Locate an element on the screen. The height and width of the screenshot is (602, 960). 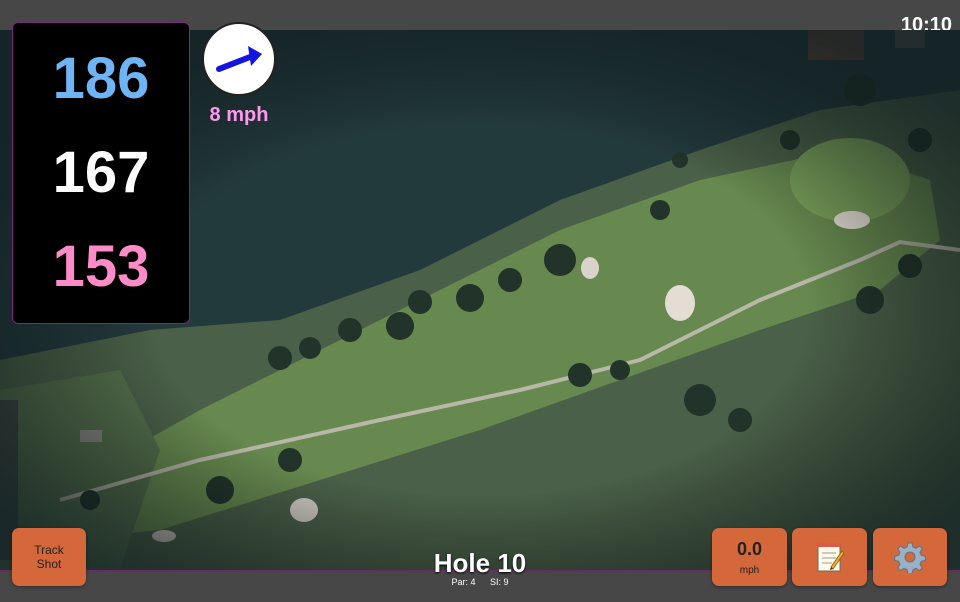
wind-speed-label: 8 mph is located at coordinates (239, 115).